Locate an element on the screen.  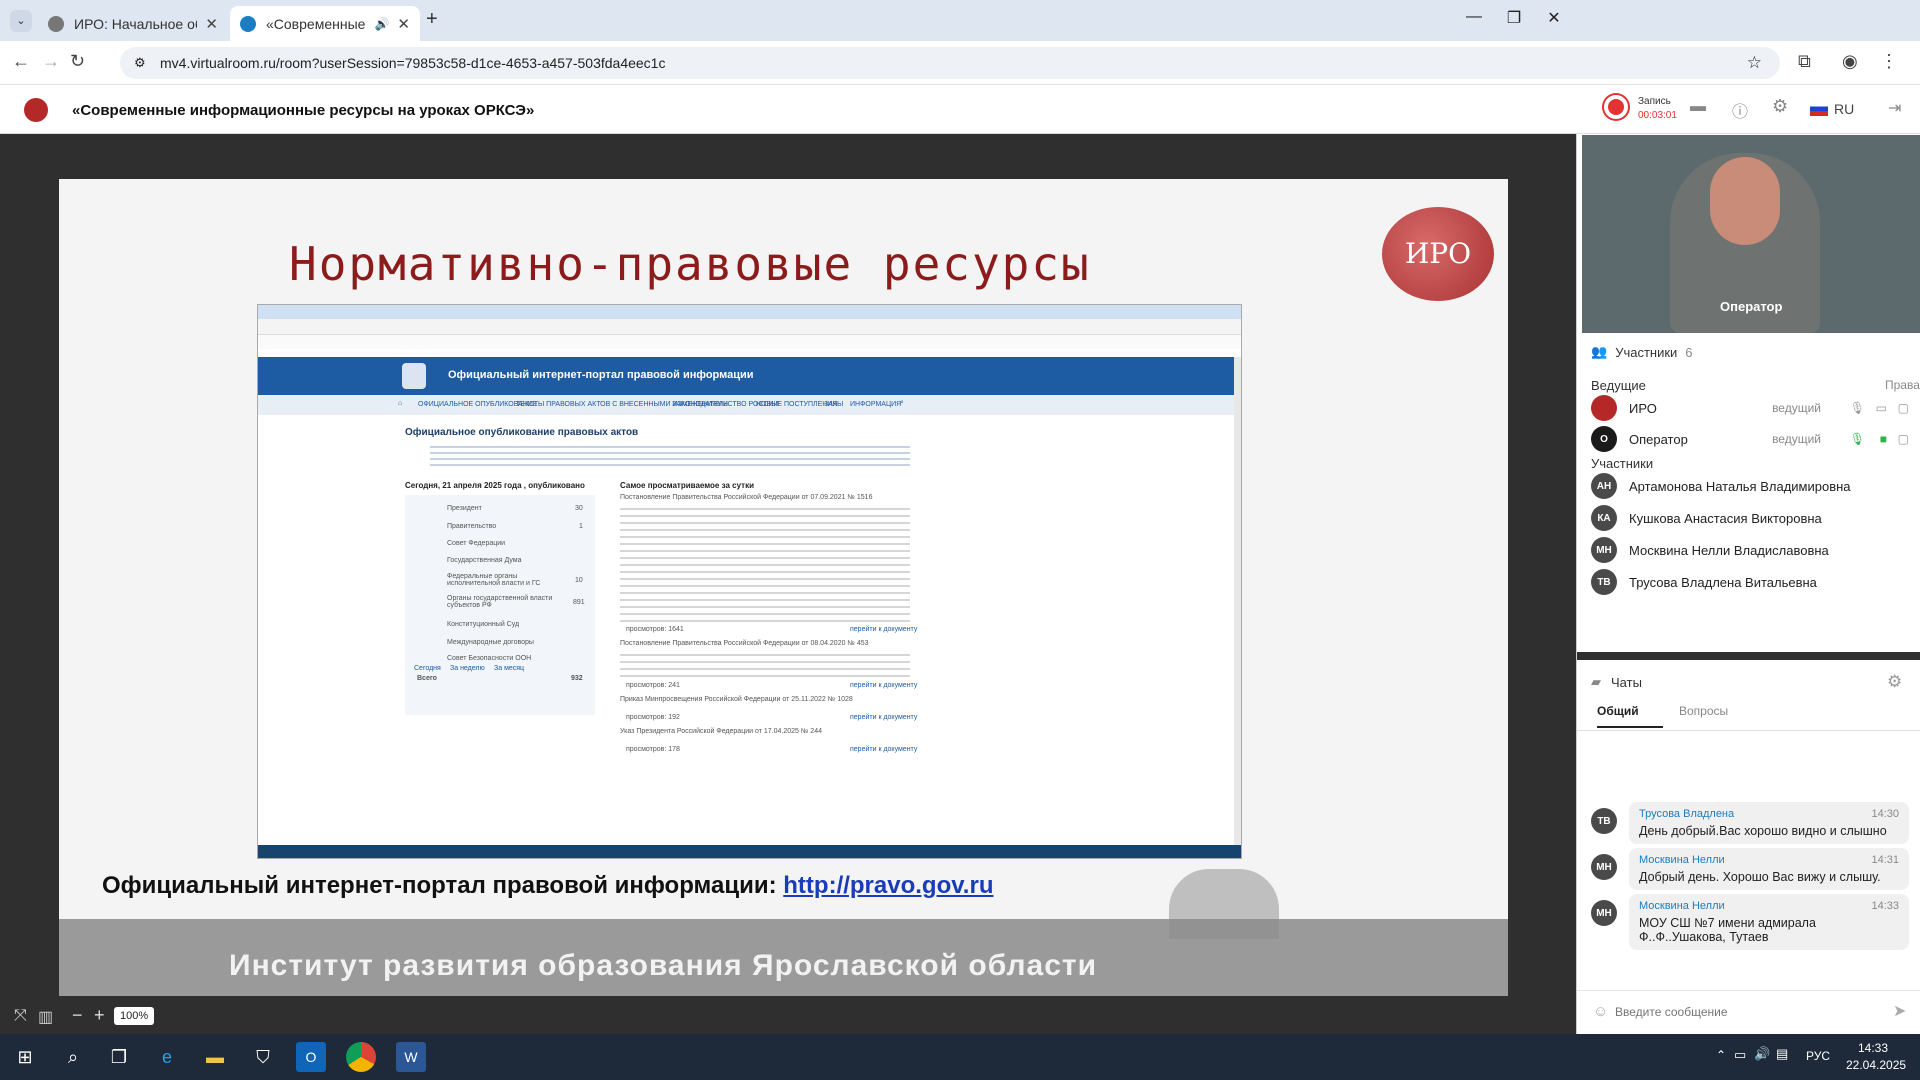
send-icon: ➤ is located at coordinates (1899, 1011).